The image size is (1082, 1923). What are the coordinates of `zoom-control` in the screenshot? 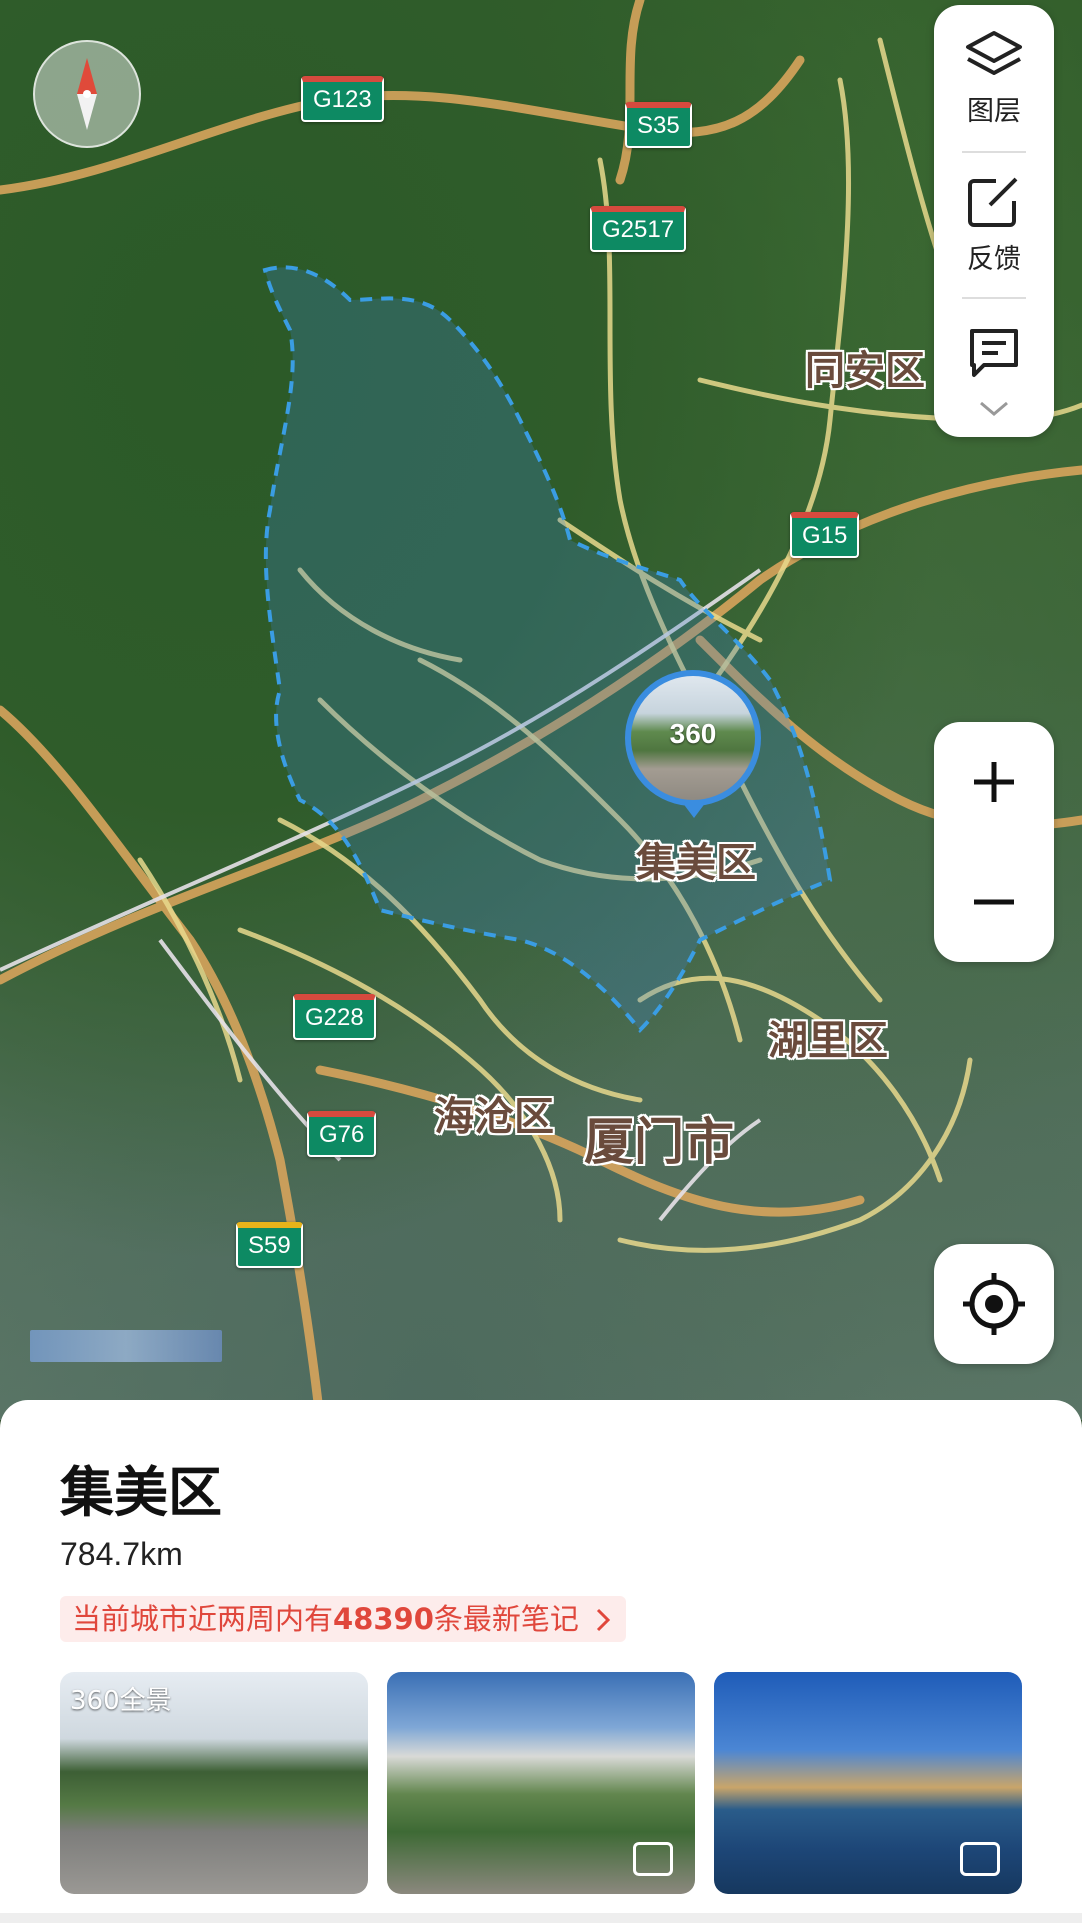 It's located at (994, 842).